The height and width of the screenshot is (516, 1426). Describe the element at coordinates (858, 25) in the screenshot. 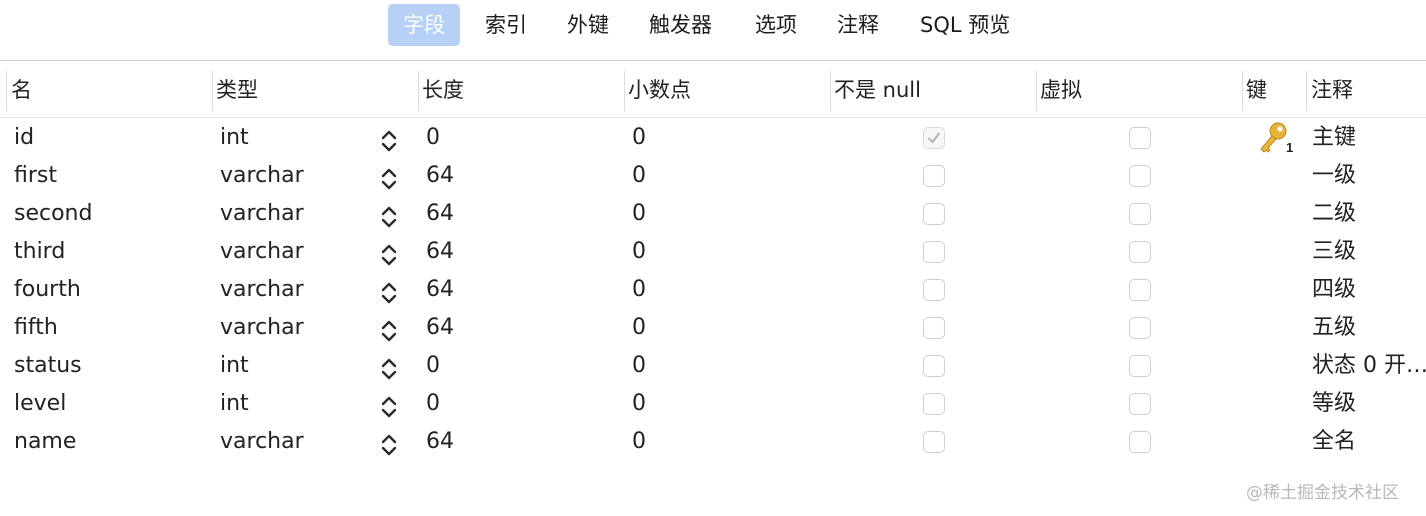

I see `tab-comment: 注释` at that location.